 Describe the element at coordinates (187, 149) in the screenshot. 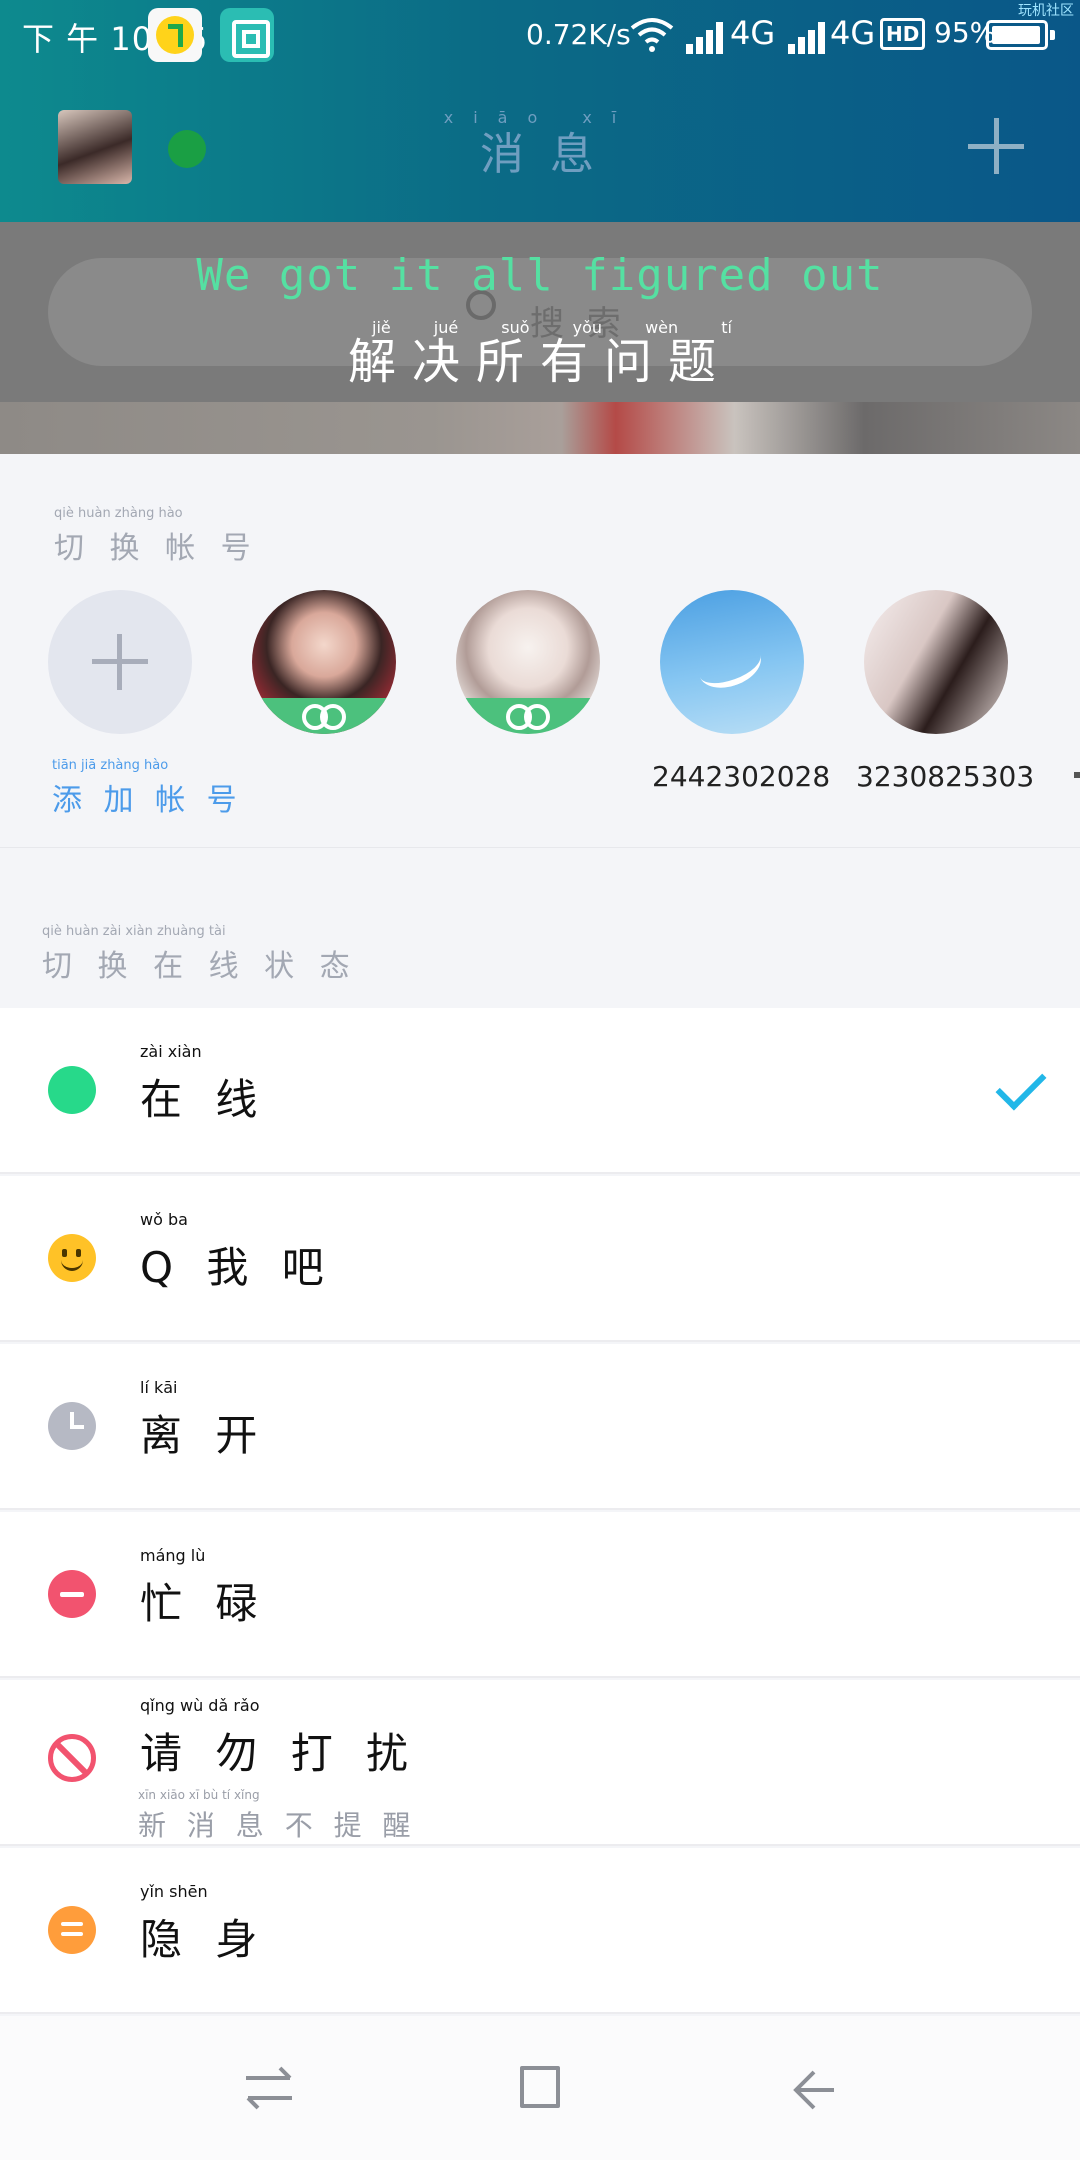

I see `online-status-dot` at that location.